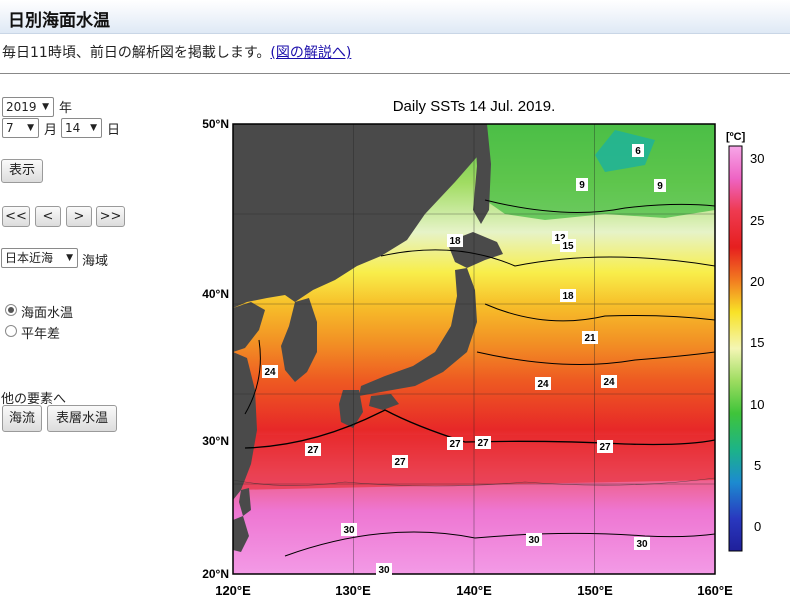 The height and width of the screenshot is (611, 790). I want to click on divider, so click(395, 73).